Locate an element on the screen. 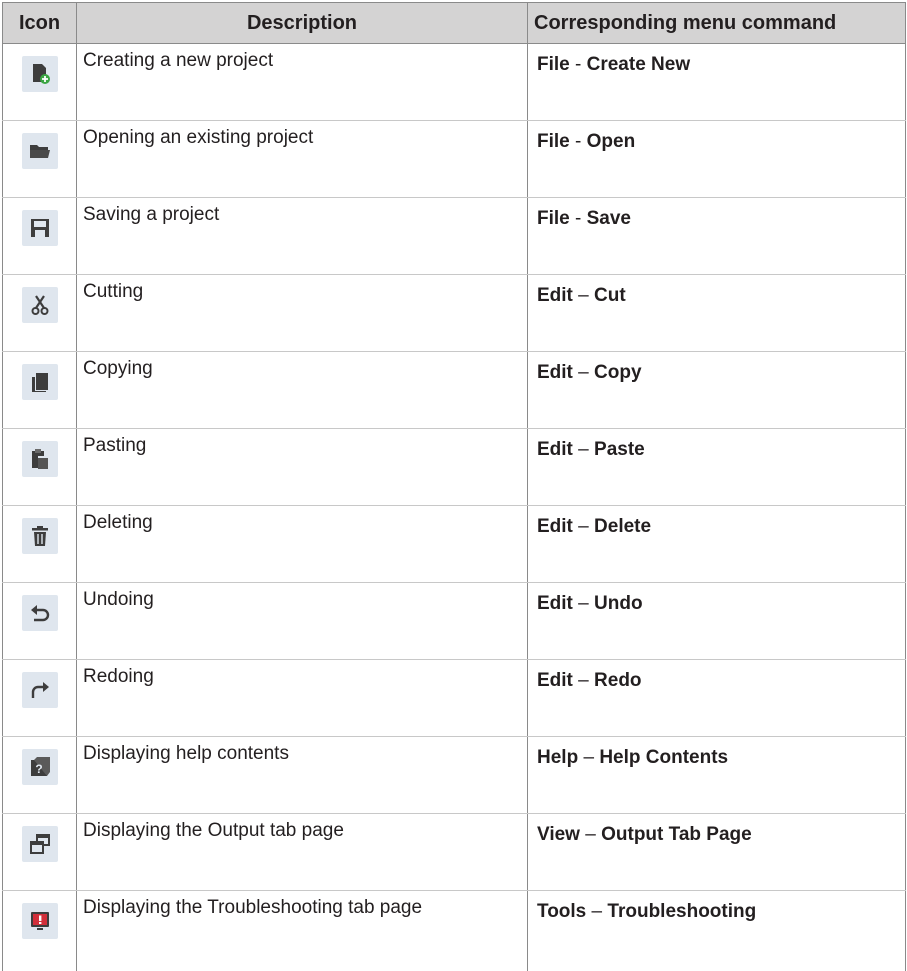  description-cell: Pasting is located at coordinates (302, 467).